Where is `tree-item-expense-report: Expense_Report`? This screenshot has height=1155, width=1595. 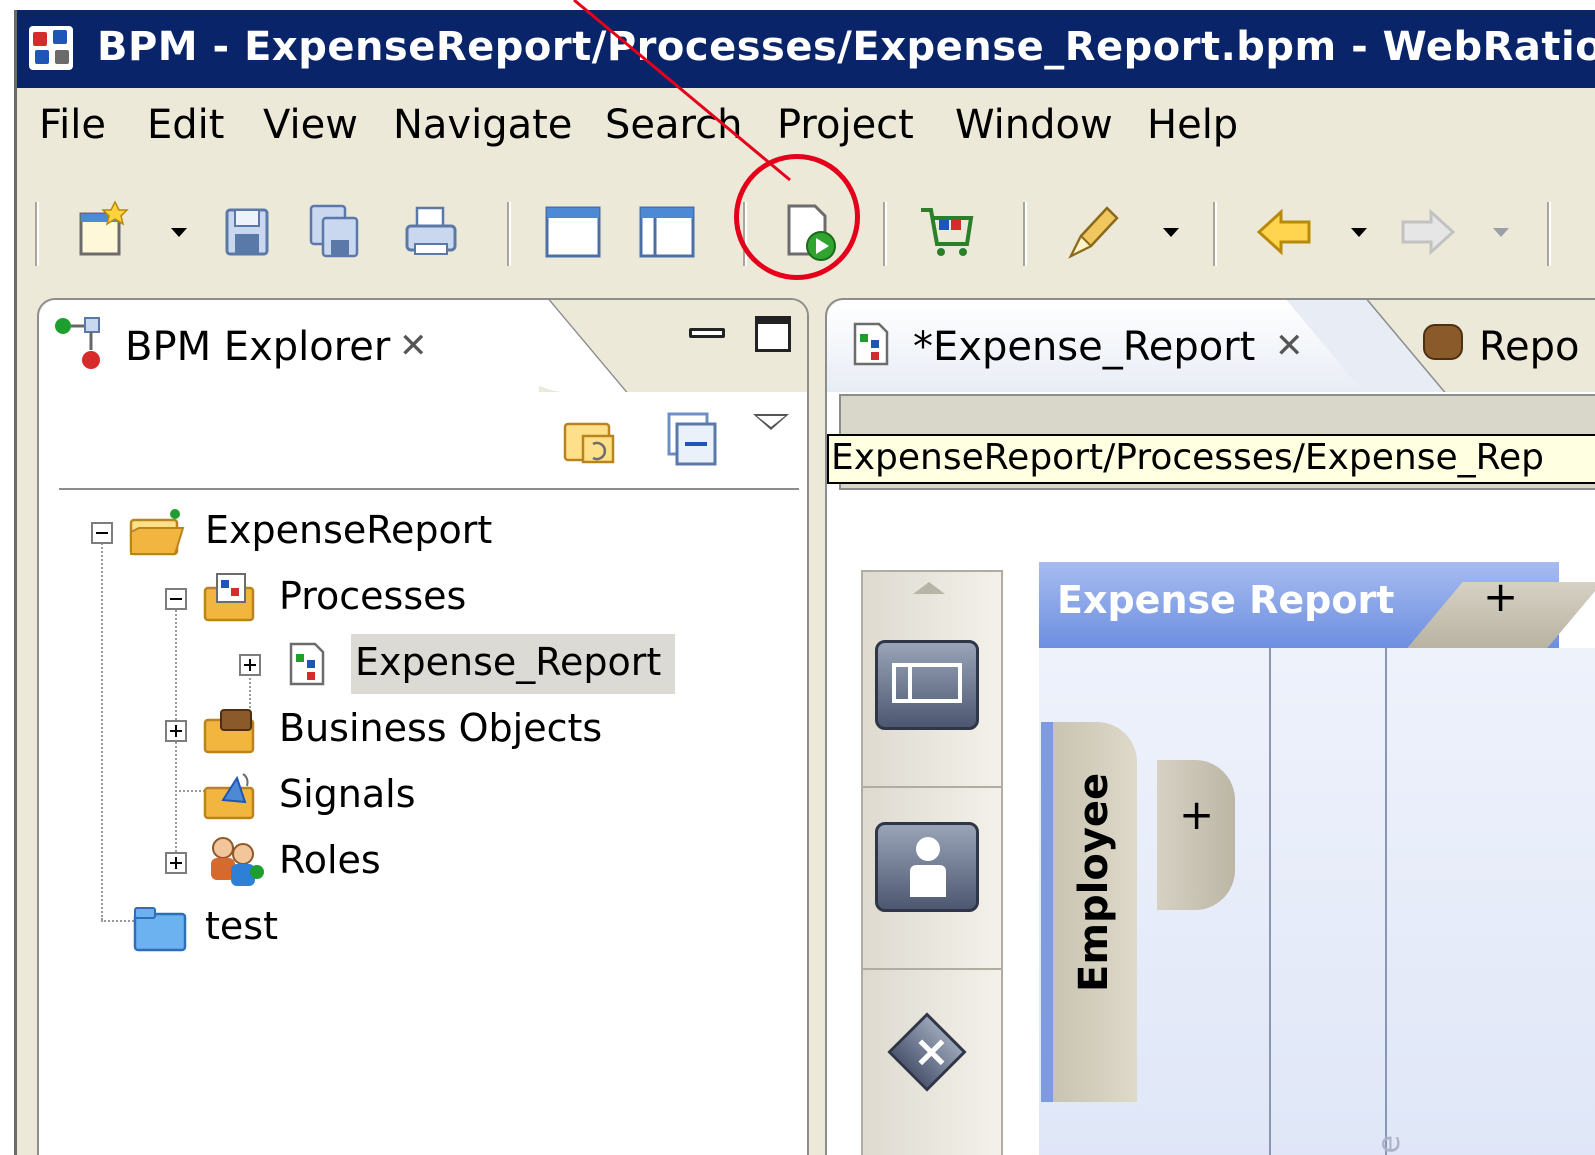
tree-item-expense-report: Expense_Report is located at coordinates (419, 664).